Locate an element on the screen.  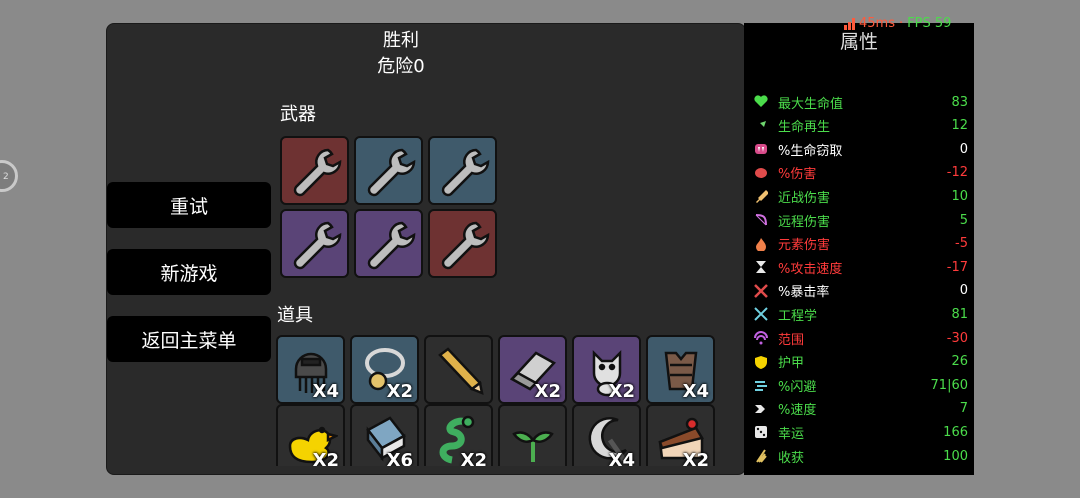
stat-value: 100 is located at coordinates (955, 456).